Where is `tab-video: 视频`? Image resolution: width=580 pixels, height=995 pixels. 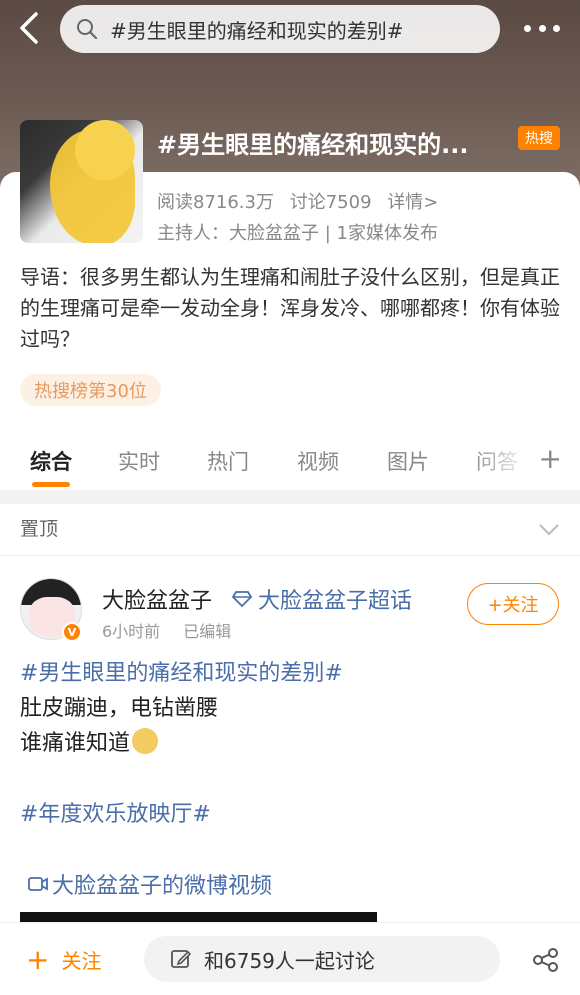
tab-video: 视频 is located at coordinates (318, 461).